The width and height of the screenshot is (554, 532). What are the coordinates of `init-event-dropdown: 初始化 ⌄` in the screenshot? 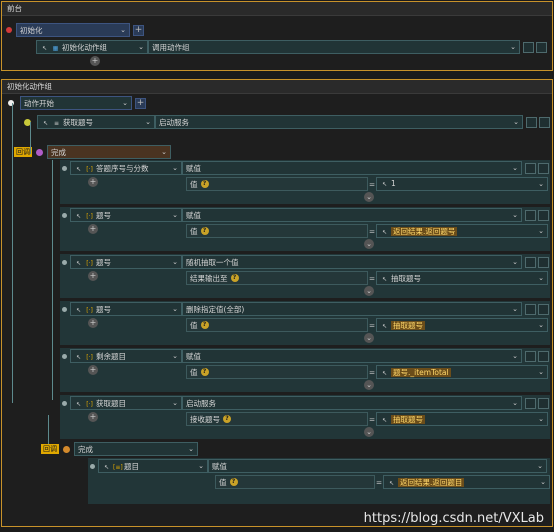 It's located at (73, 30).